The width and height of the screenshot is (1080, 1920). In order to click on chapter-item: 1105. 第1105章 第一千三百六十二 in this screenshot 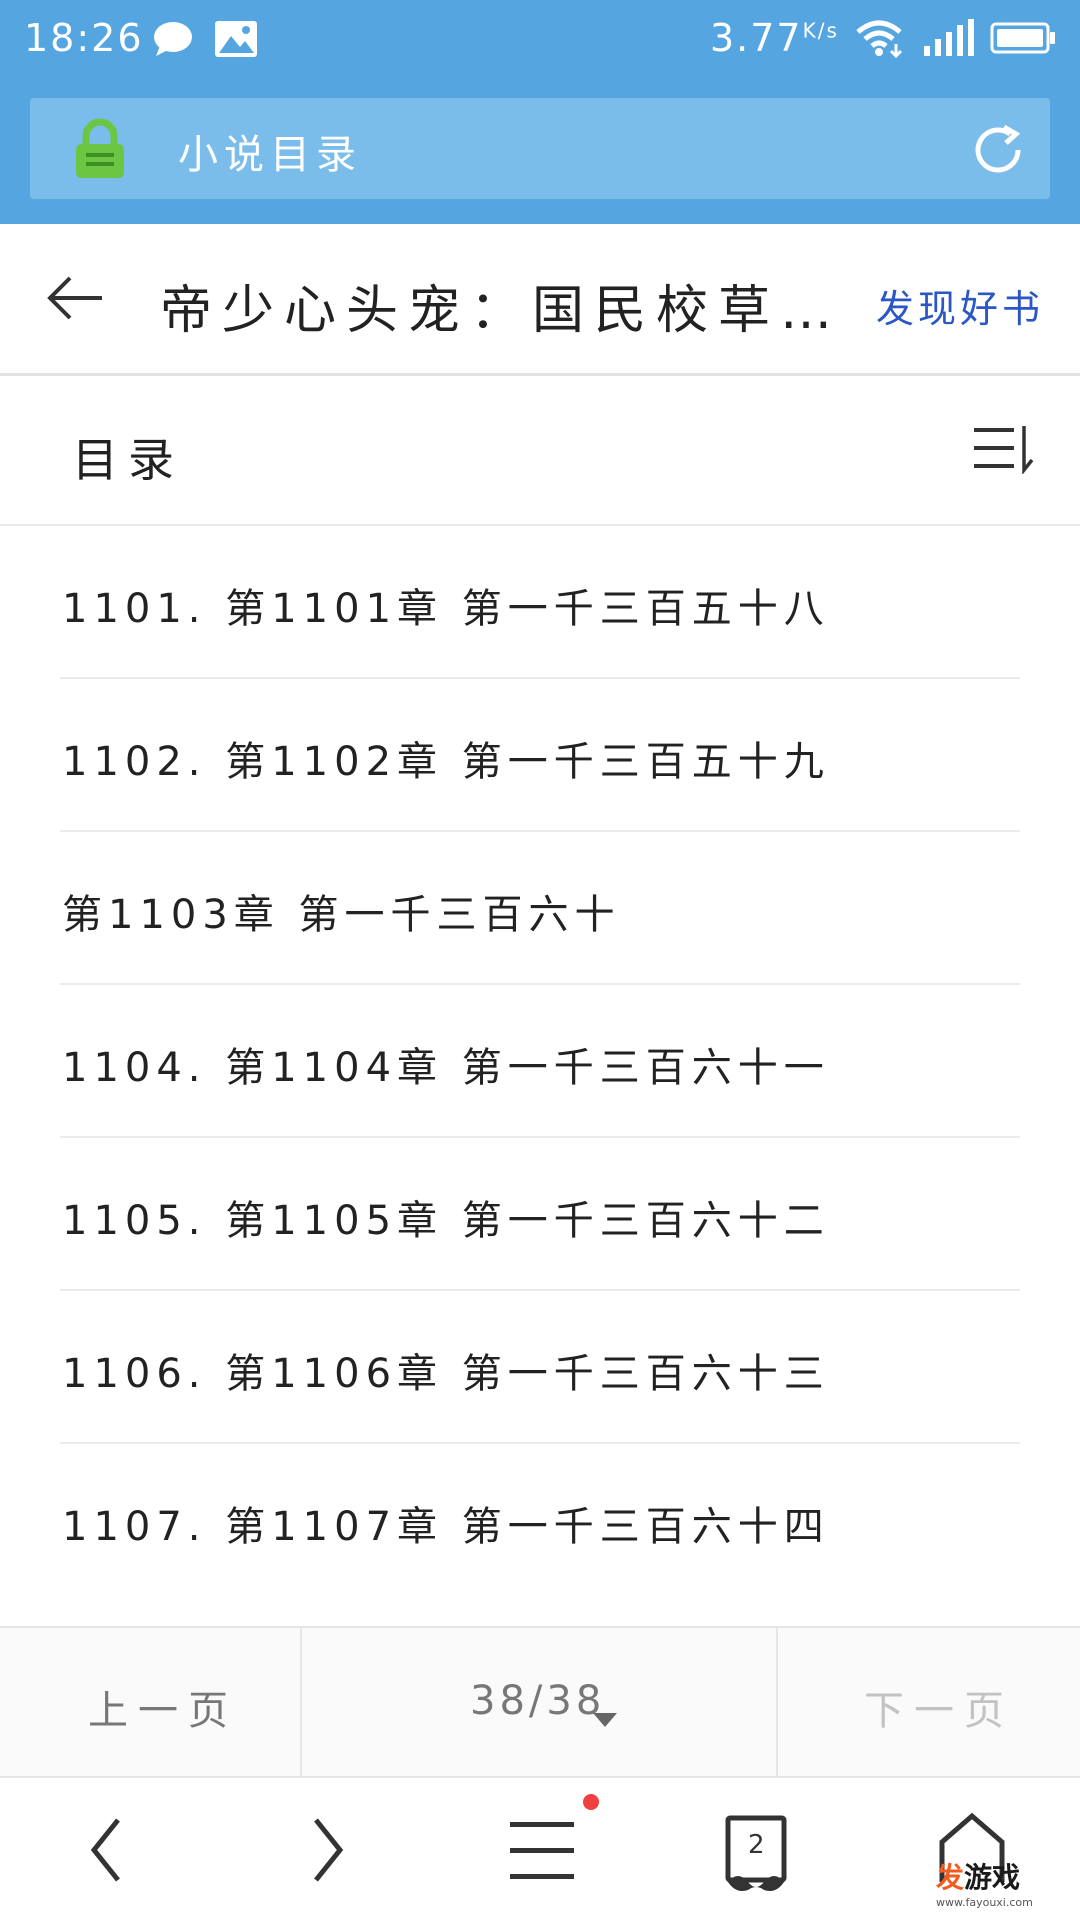, I will do `click(540, 1214)`.